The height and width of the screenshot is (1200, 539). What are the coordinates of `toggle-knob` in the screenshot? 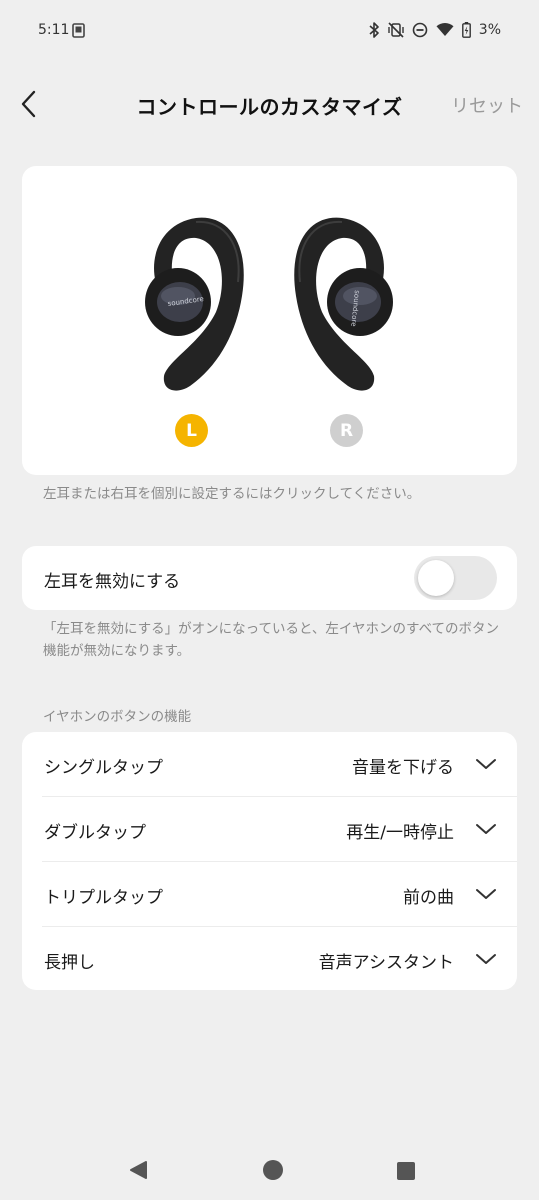 It's located at (436, 578).